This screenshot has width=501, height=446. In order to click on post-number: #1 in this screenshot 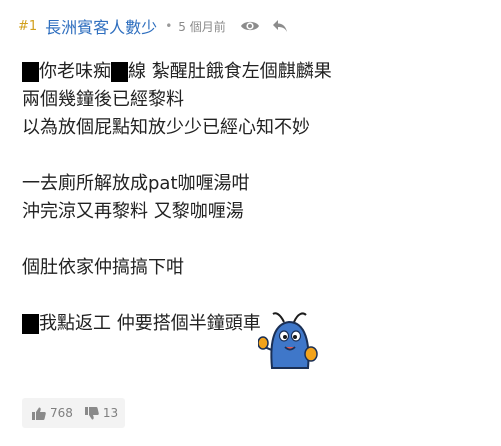, I will do `click(28, 26)`.